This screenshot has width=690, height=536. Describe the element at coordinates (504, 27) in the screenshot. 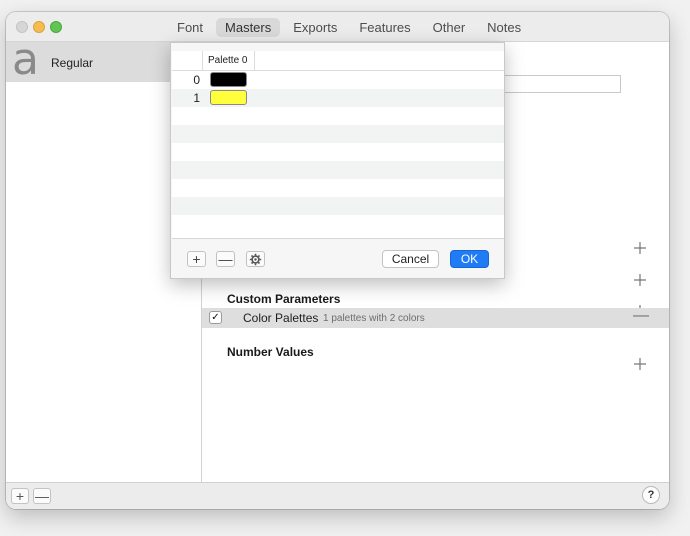

I see `tab-notes: Notes` at that location.